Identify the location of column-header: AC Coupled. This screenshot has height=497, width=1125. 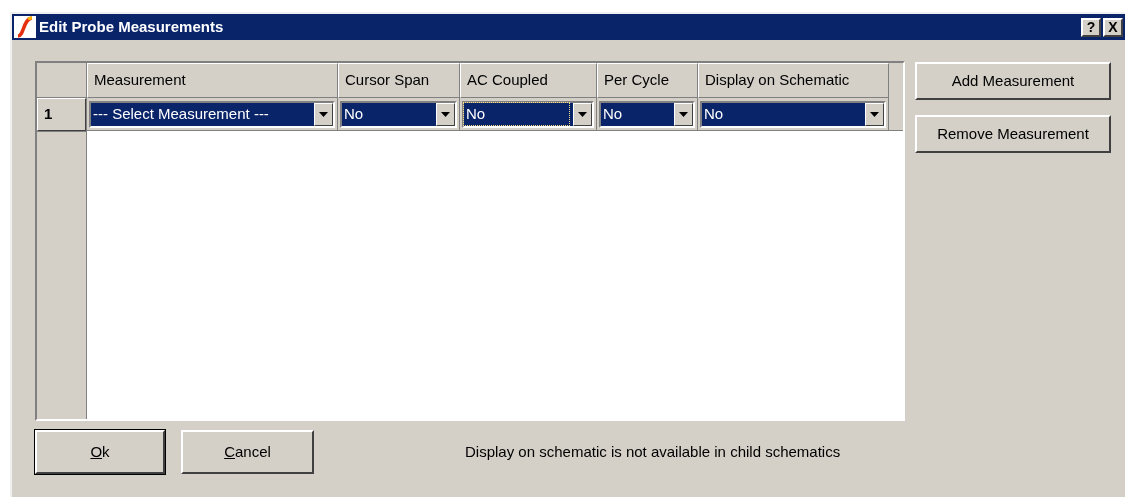
(528, 80).